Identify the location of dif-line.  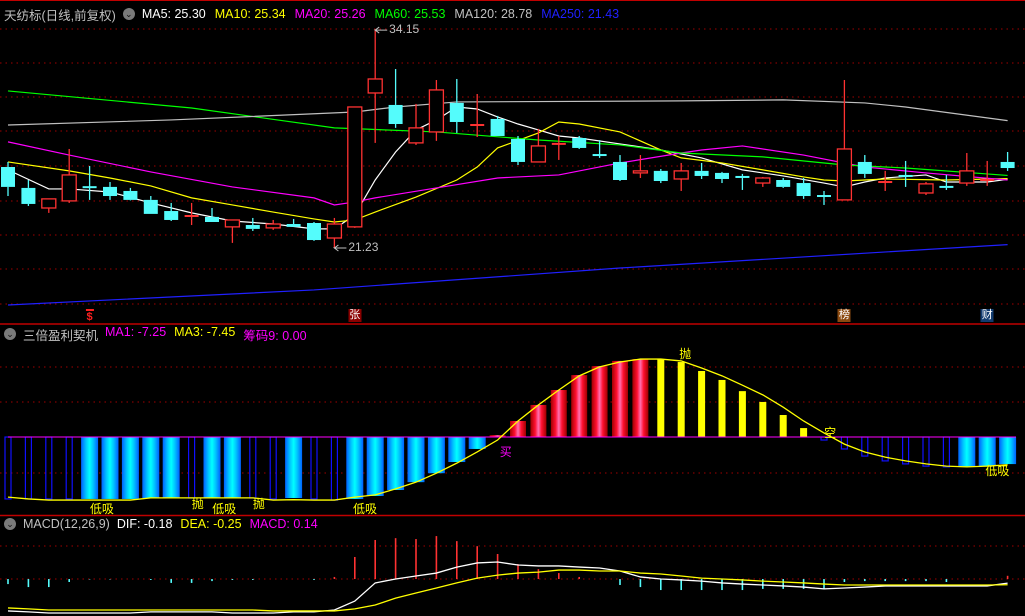
(507, 587).